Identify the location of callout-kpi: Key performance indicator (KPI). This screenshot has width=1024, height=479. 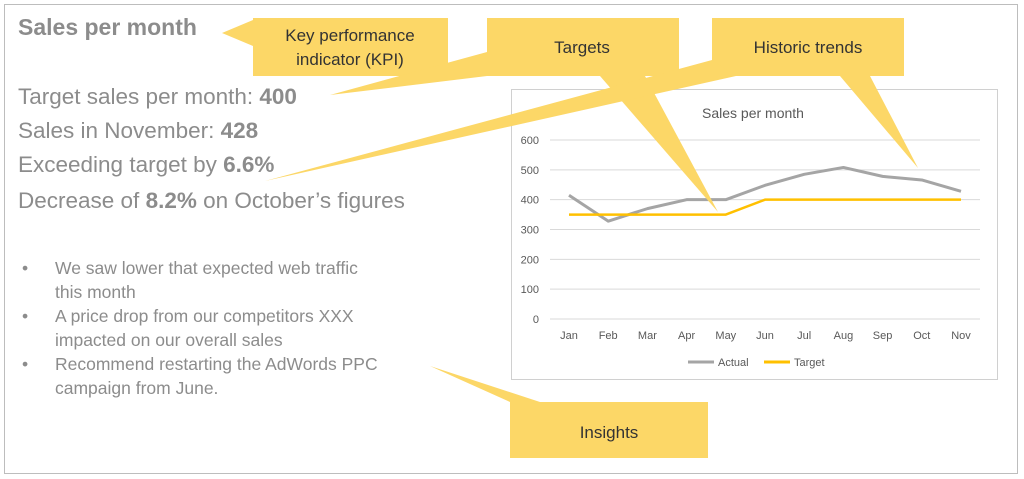
(335, 47).